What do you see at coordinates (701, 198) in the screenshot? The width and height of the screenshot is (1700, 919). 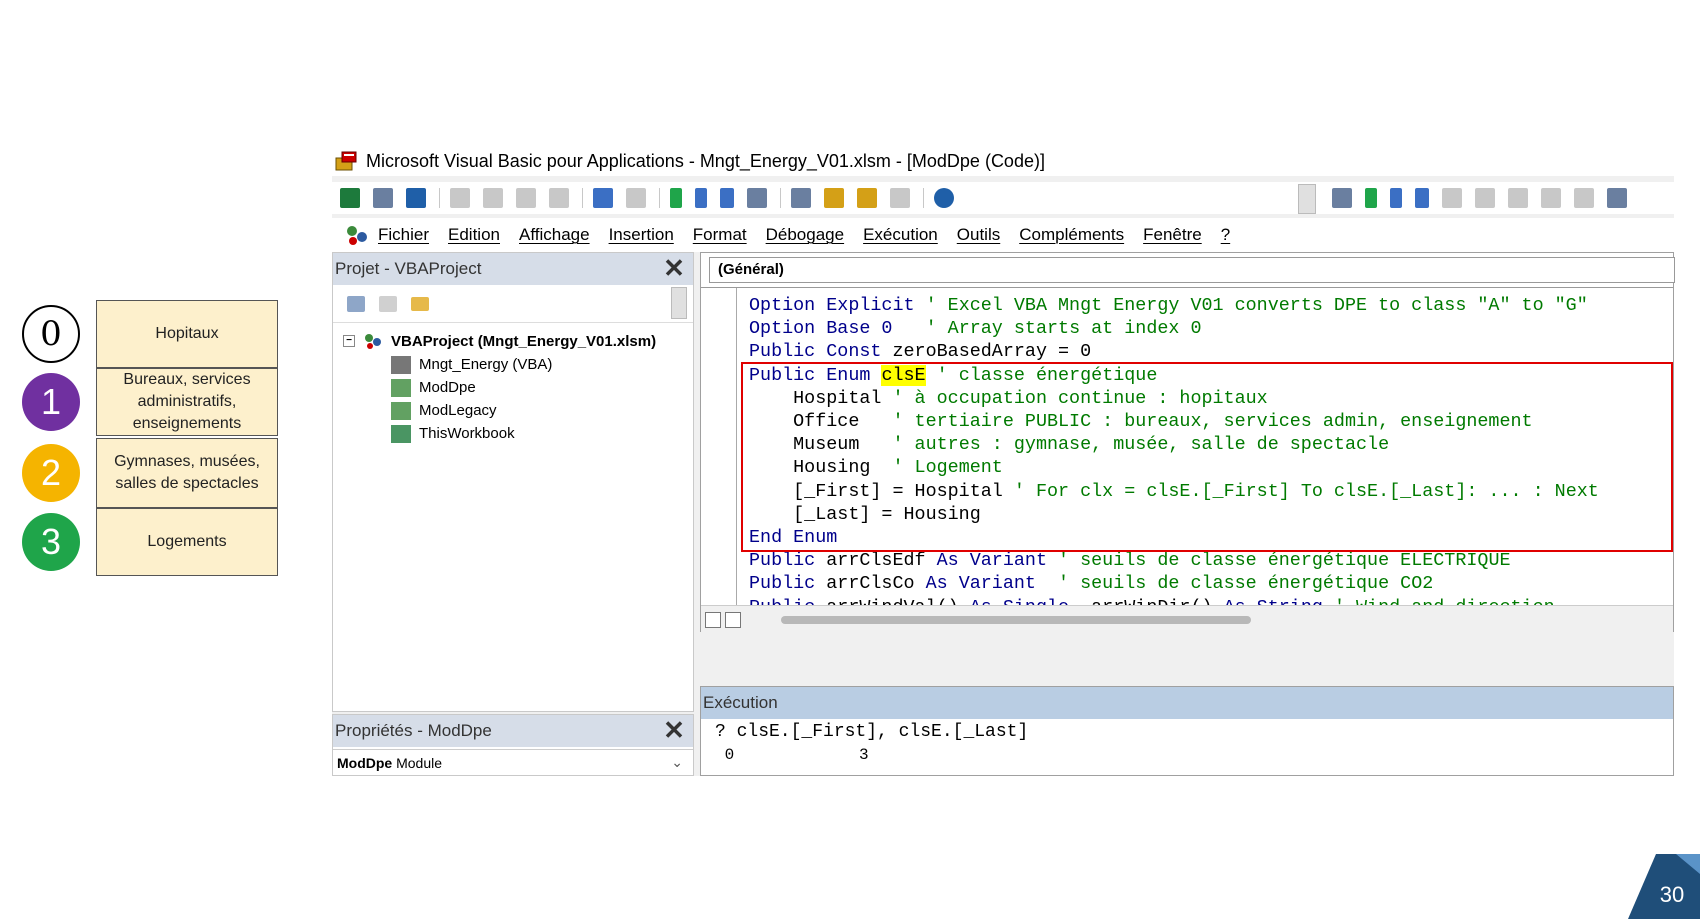 I see `break-icon` at bounding box center [701, 198].